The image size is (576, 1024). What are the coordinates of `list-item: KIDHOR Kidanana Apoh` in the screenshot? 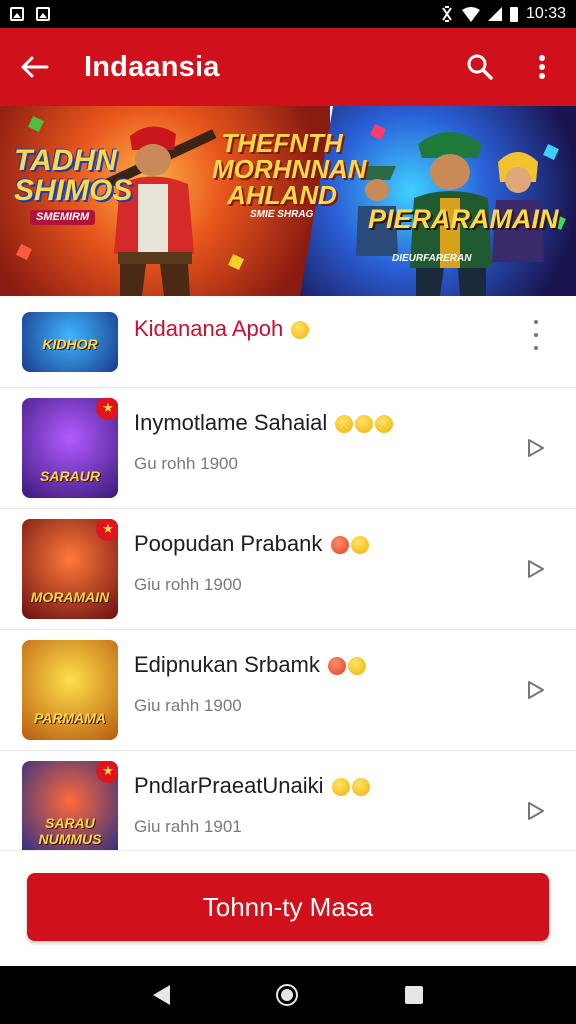 It's located at (288, 342).